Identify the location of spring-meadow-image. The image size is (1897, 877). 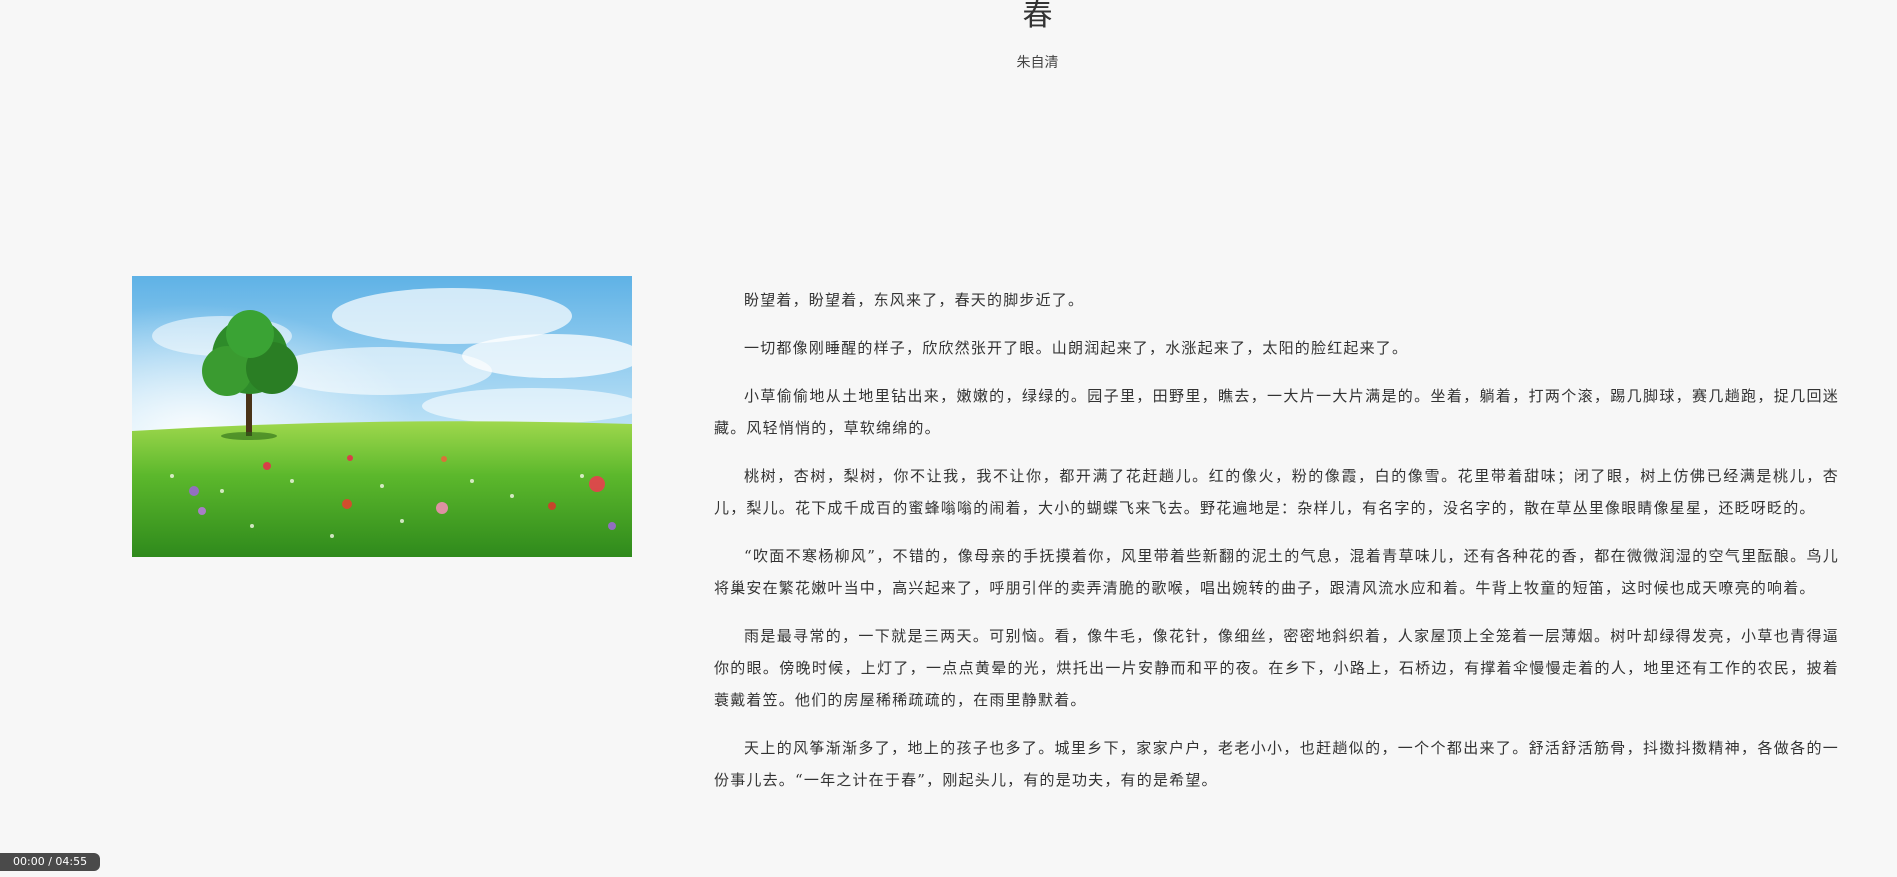
(382, 416).